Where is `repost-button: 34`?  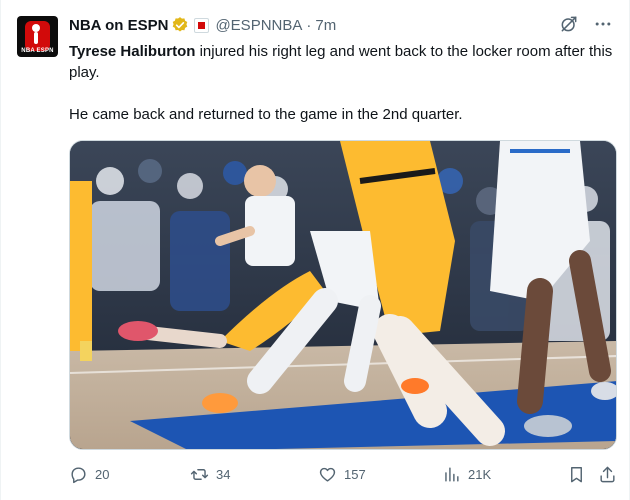
repost-button: 34 is located at coordinates (210, 474).